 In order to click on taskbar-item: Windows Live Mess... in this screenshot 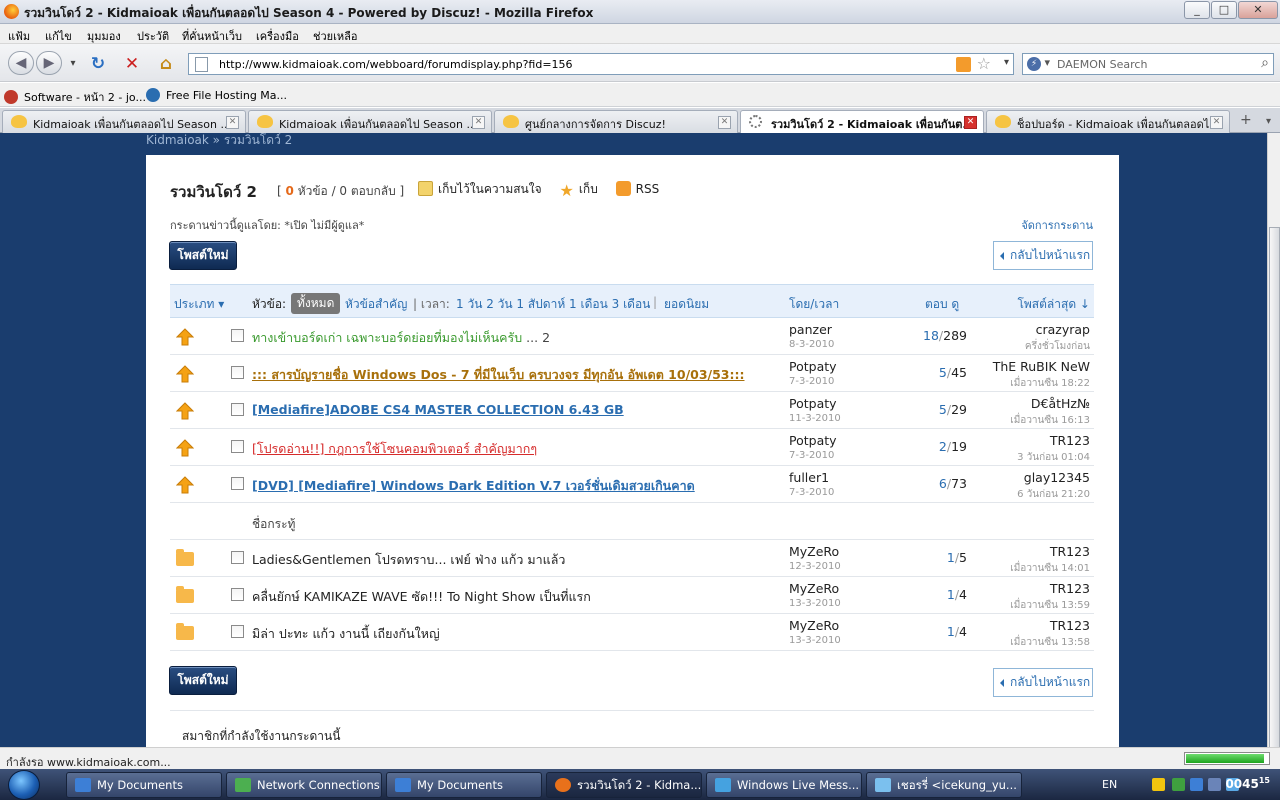, I will do `click(784, 785)`.